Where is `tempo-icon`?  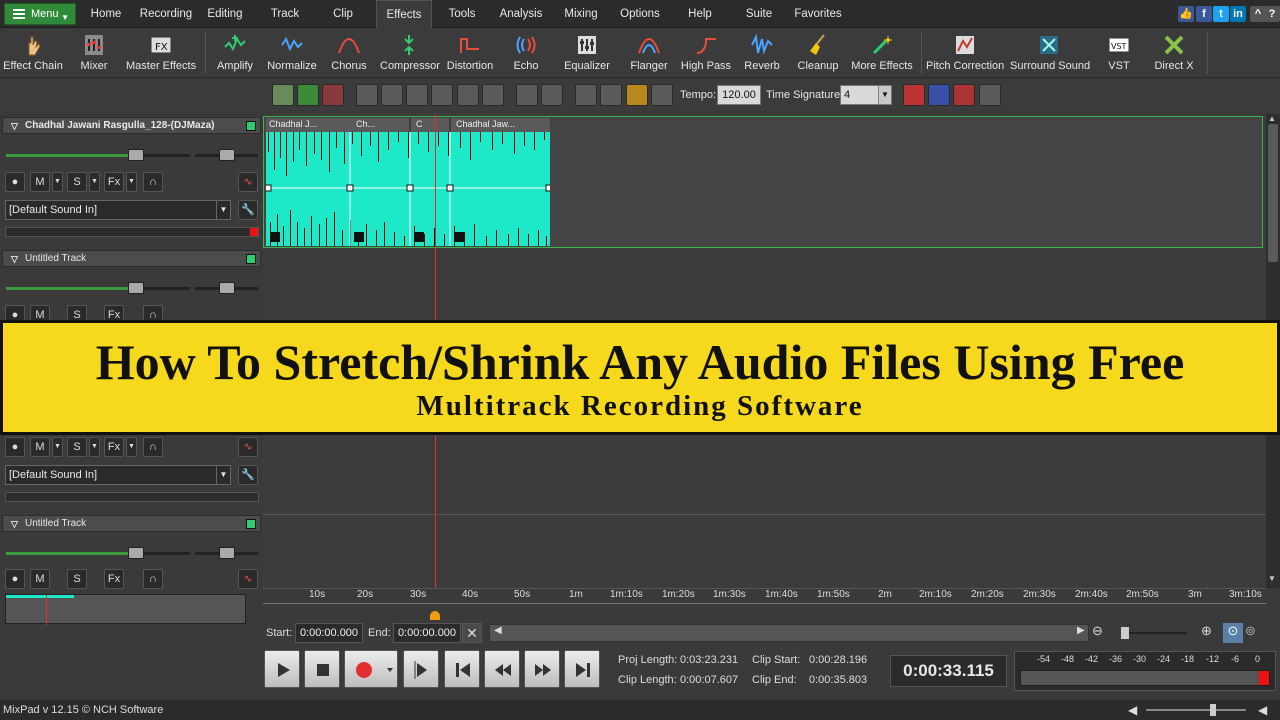 tempo-icon is located at coordinates (662, 95).